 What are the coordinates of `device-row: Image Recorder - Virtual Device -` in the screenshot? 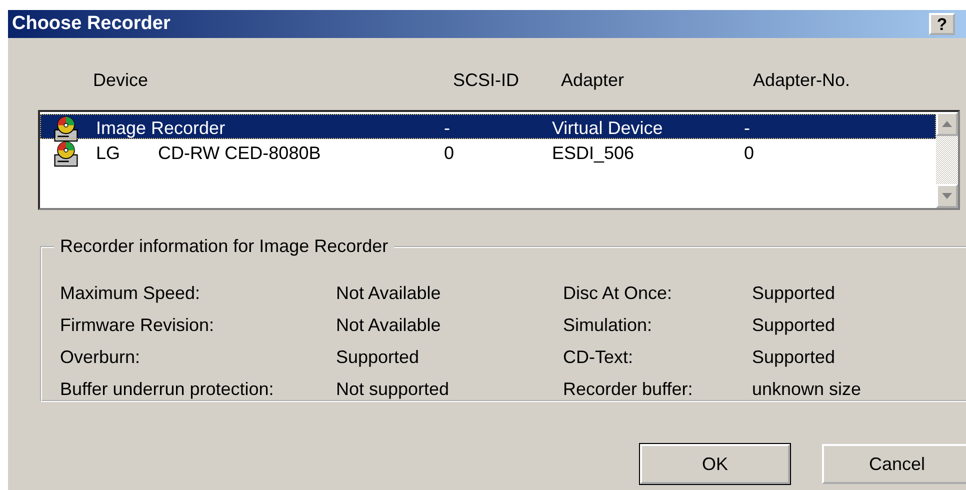 It's located at (488, 126).